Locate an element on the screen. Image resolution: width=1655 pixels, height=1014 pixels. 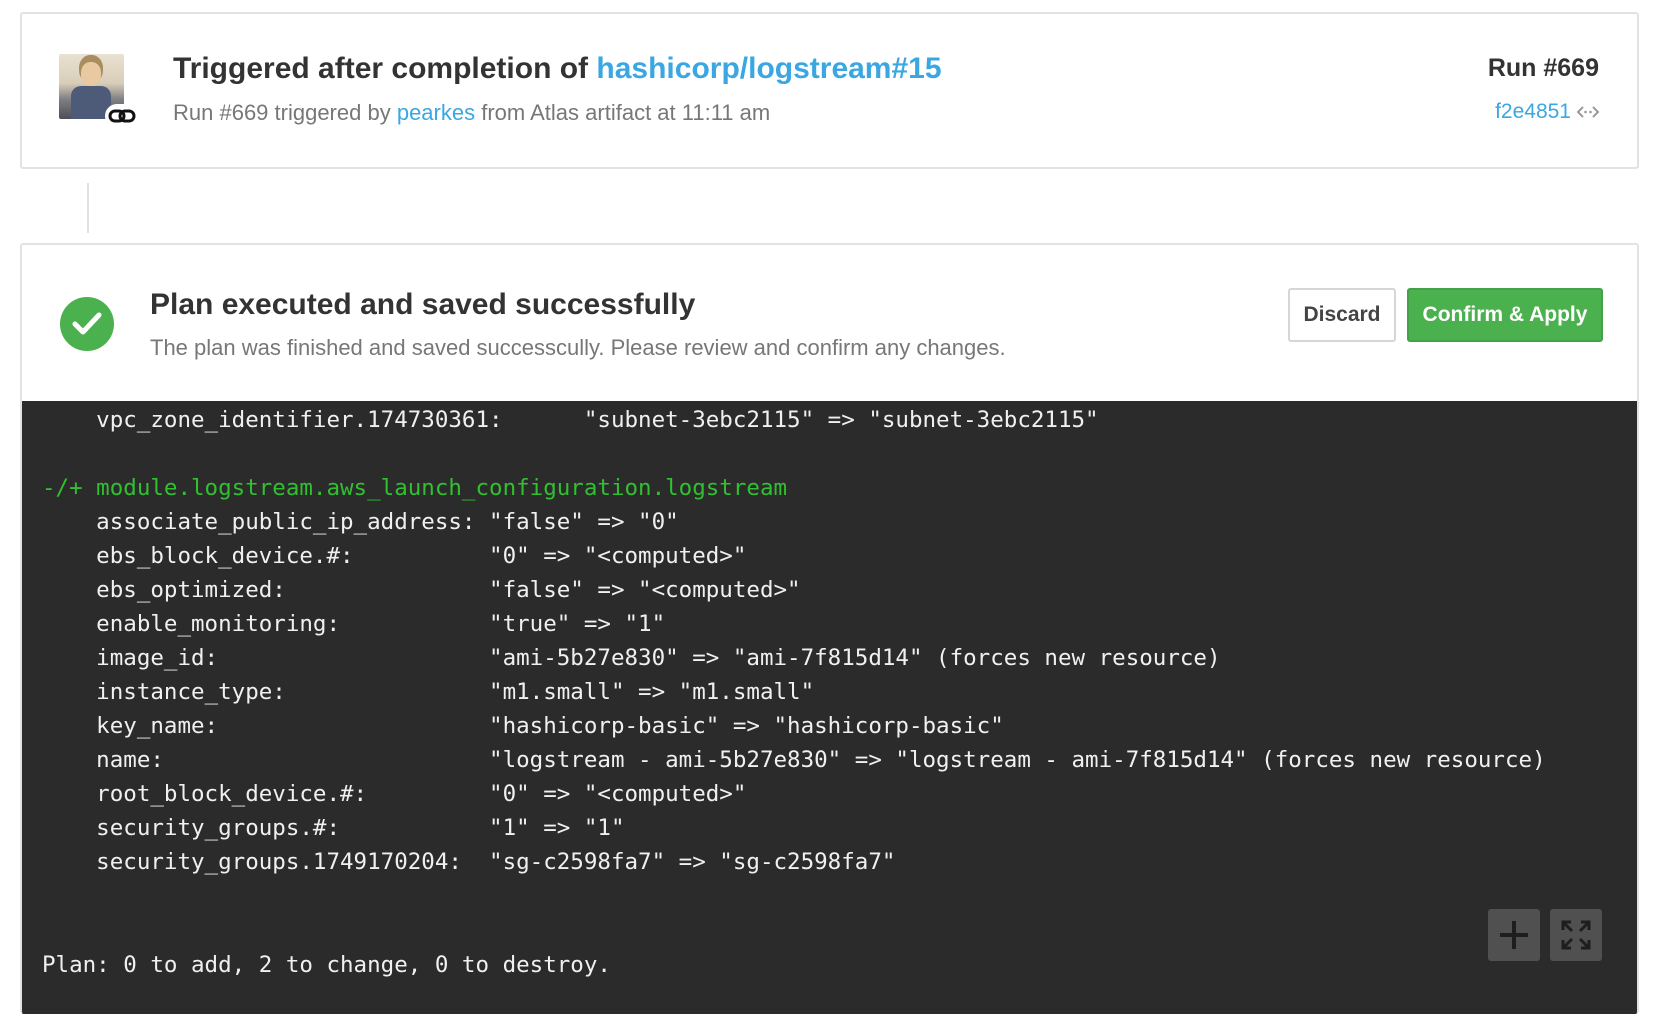
commit-sha: f2e4851 is located at coordinates (1533, 112).